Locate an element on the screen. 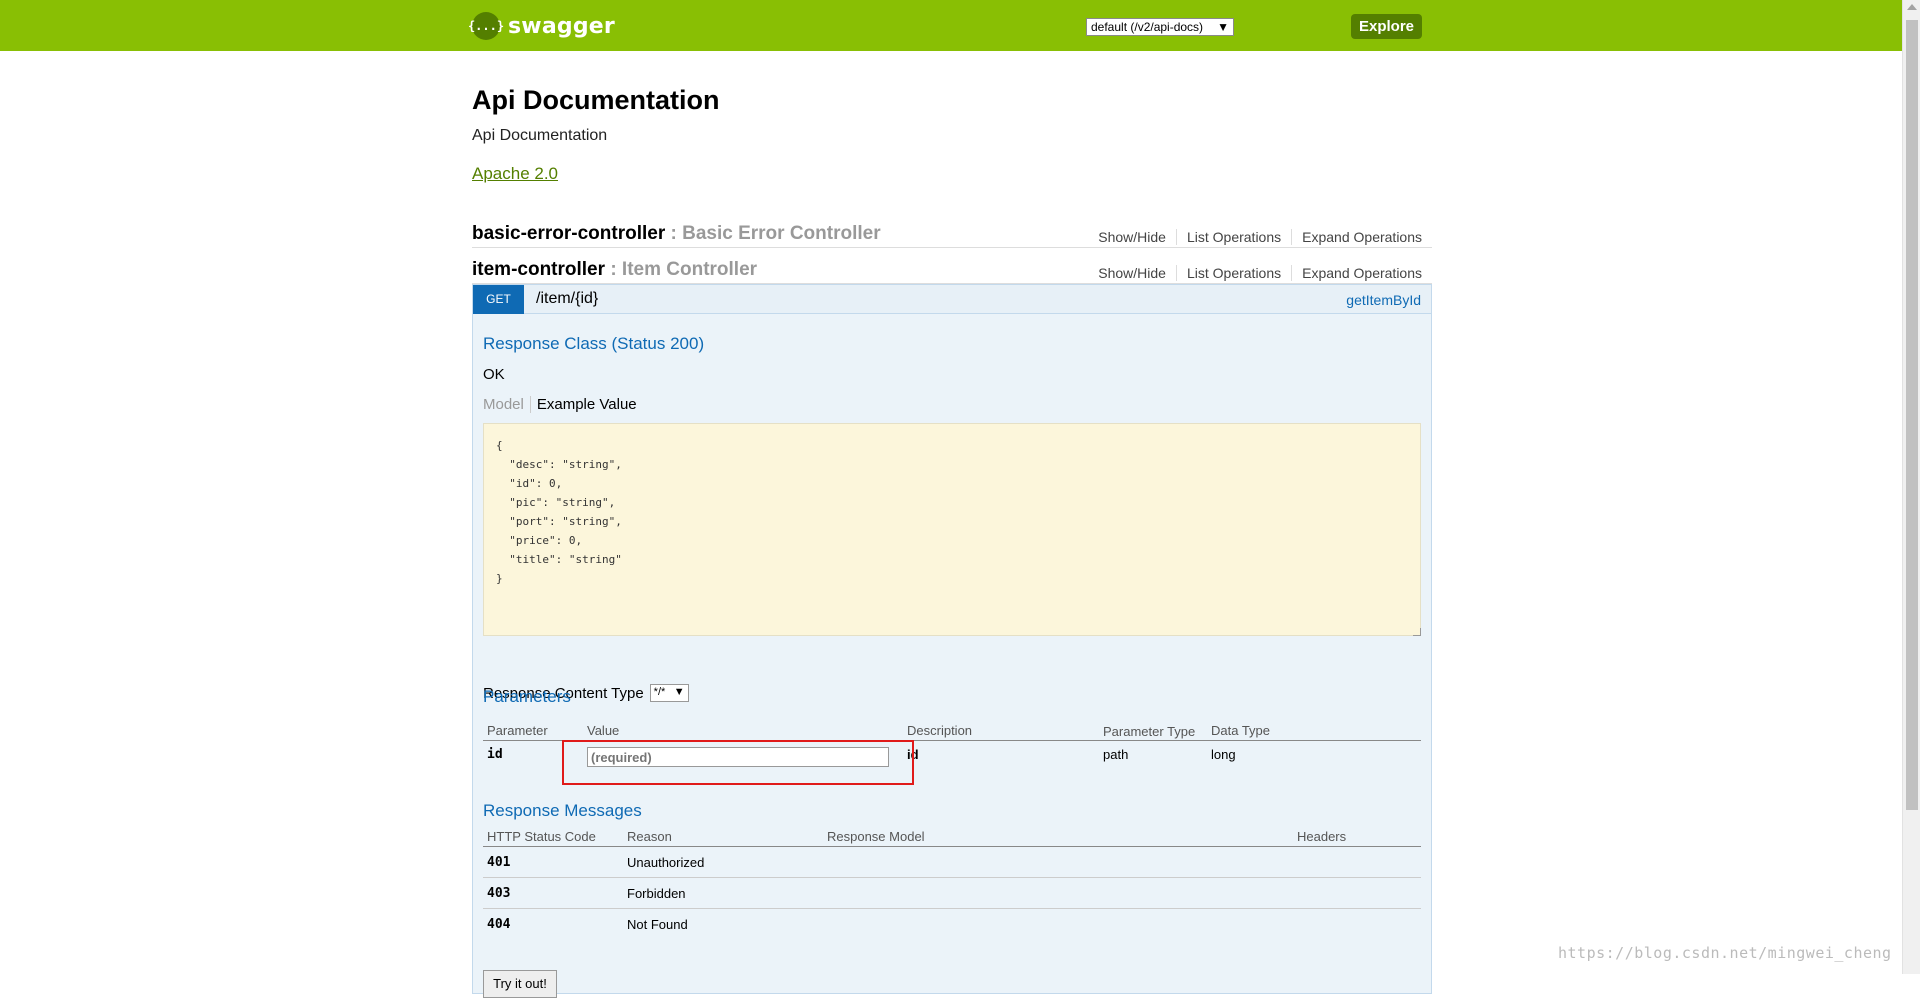  model-tabs: Model Example Value is located at coordinates (560, 404).